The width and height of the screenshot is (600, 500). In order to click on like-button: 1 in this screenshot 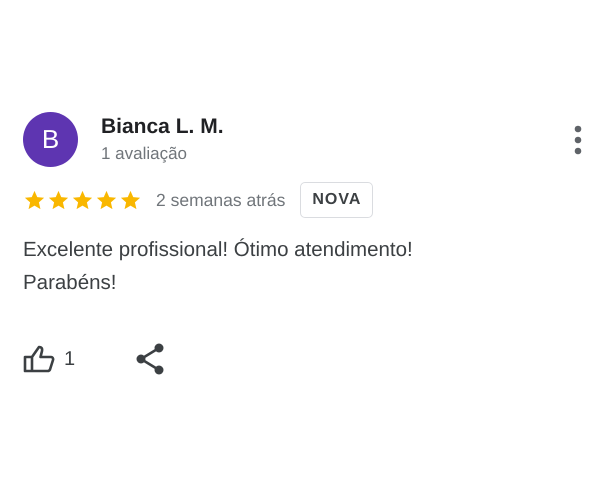, I will do `click(49, 359)`.